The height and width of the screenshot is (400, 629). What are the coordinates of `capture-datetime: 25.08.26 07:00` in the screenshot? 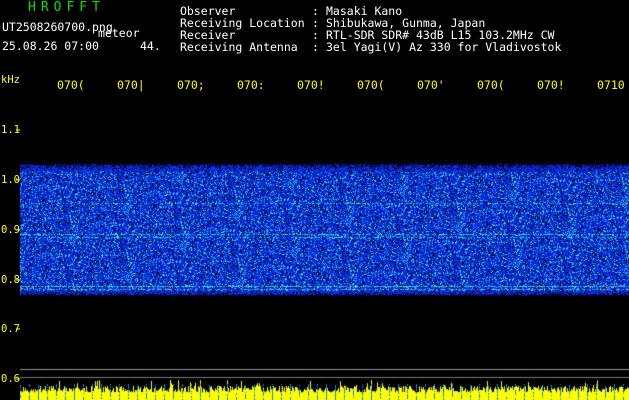 It's located at (50, 46).